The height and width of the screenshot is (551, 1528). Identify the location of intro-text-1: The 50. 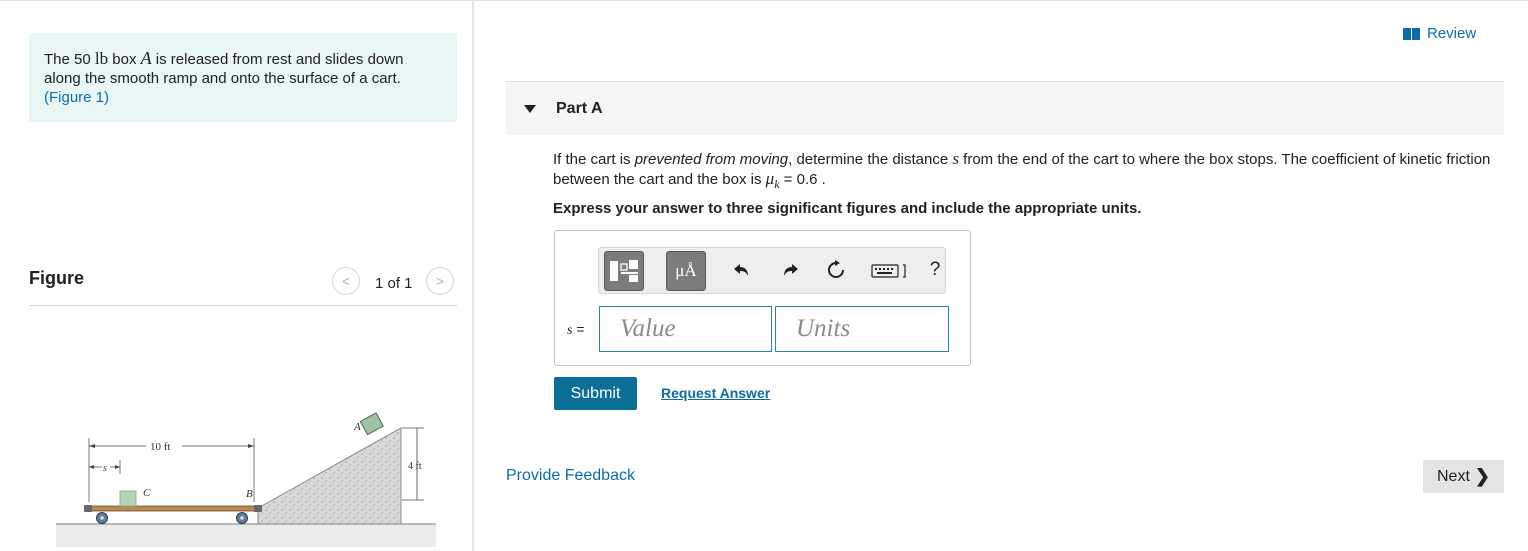
(69, 59).